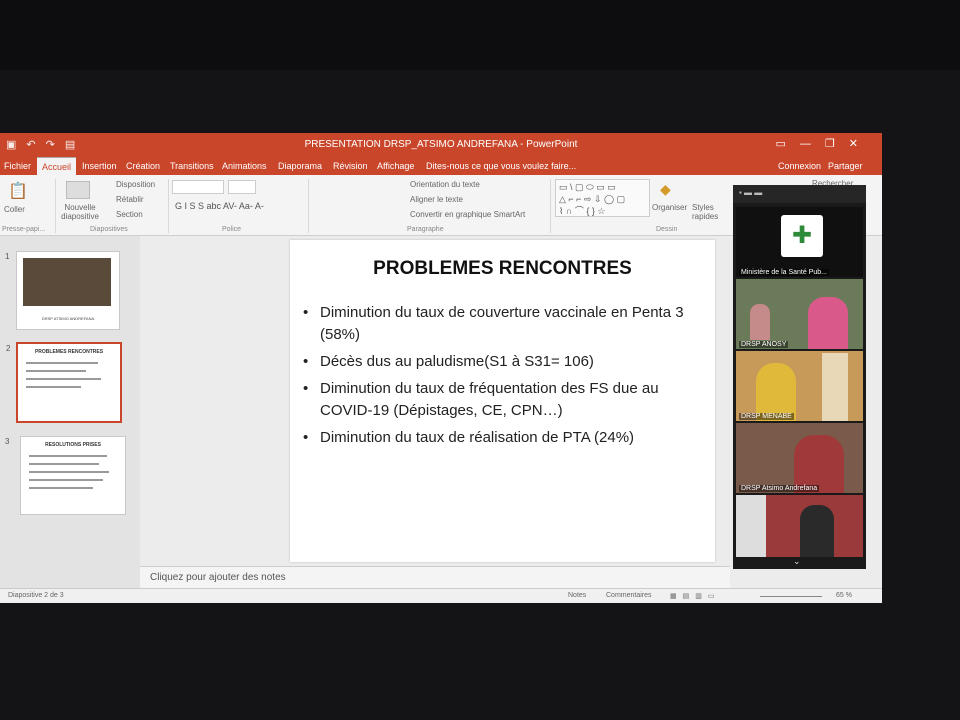  What do you see at coordinates (350, 166) in the screenshot?
I see `tab-revision: Révision` at bounding box center [350, 166].